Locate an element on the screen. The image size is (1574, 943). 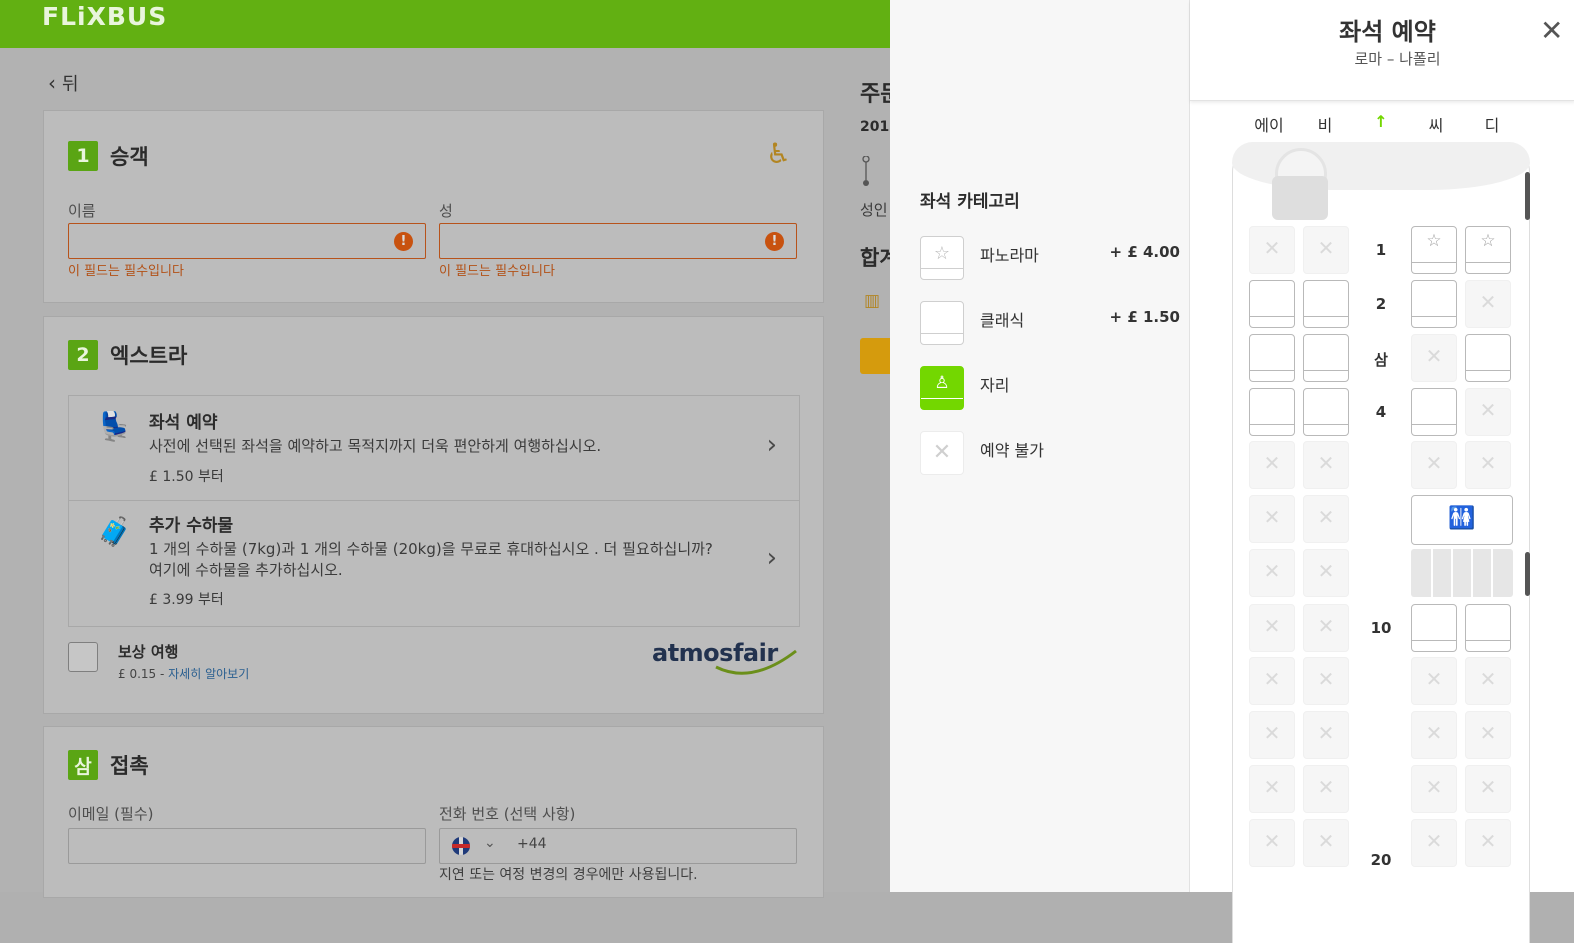
back-link: ‹ 뒤 is located at coordinates (63, 83).